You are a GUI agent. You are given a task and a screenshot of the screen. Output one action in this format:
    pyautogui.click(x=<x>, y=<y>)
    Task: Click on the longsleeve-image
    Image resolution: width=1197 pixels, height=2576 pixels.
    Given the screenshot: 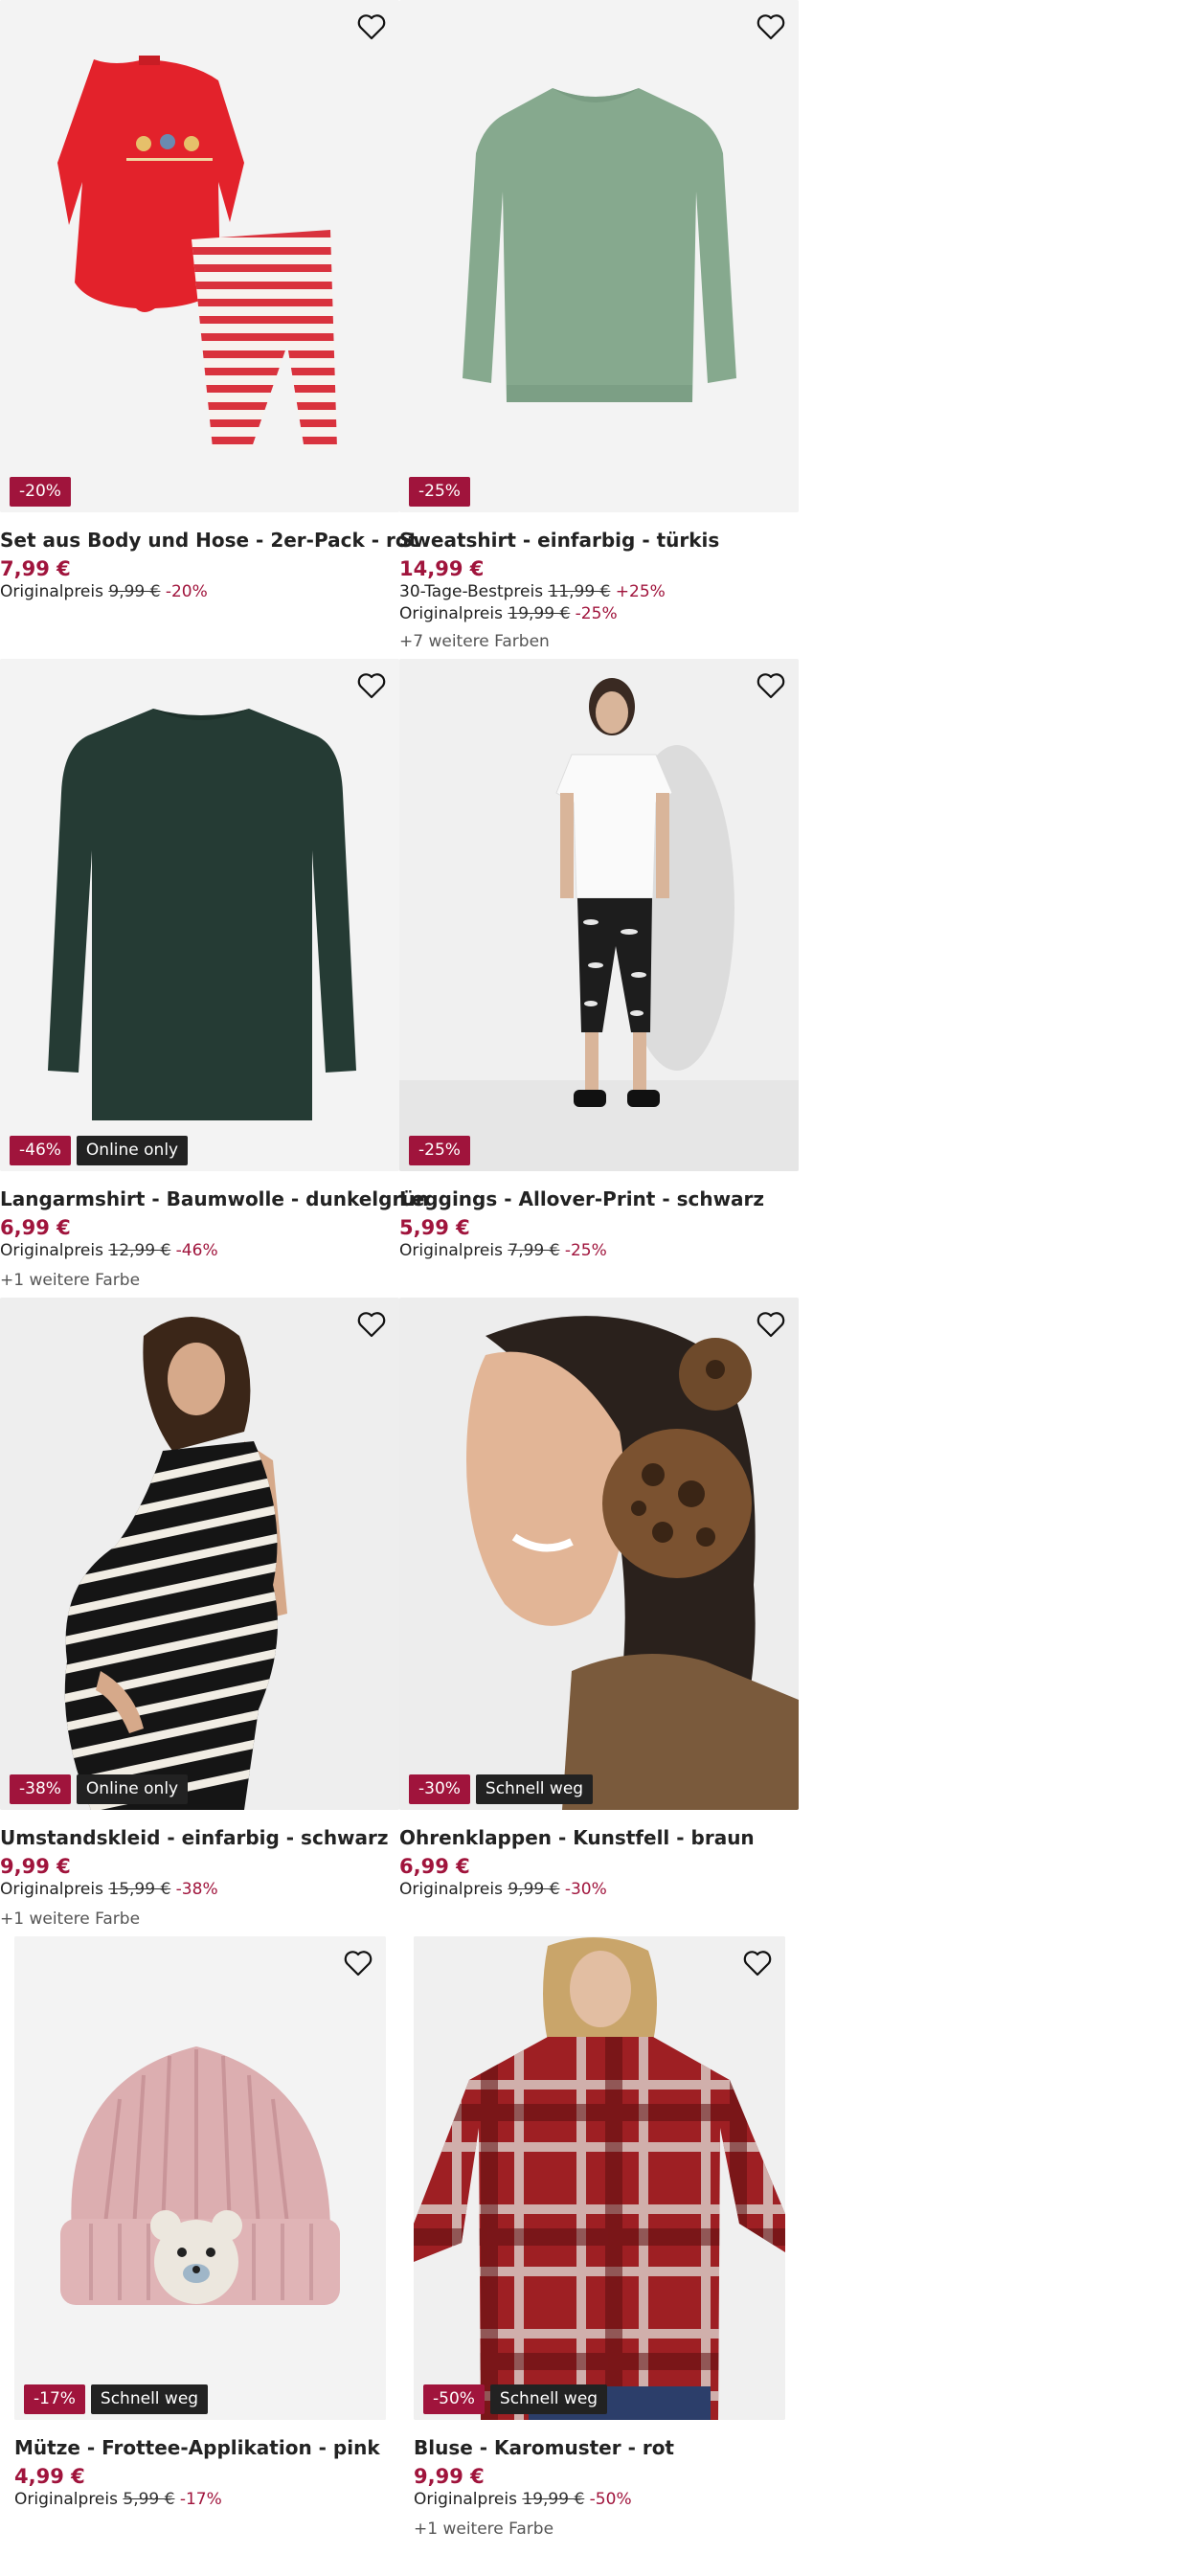 What is the action you would take?
    pyautogui.click(x=199, y=915)
    